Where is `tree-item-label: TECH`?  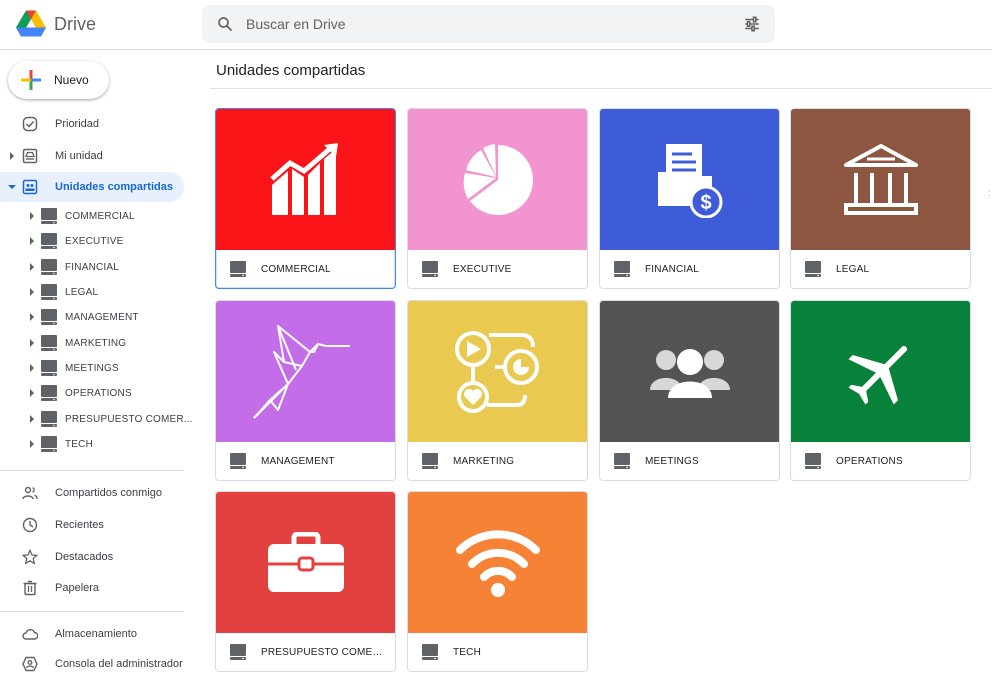 tree-item-label: TECH is located at coordinates (79, 444).